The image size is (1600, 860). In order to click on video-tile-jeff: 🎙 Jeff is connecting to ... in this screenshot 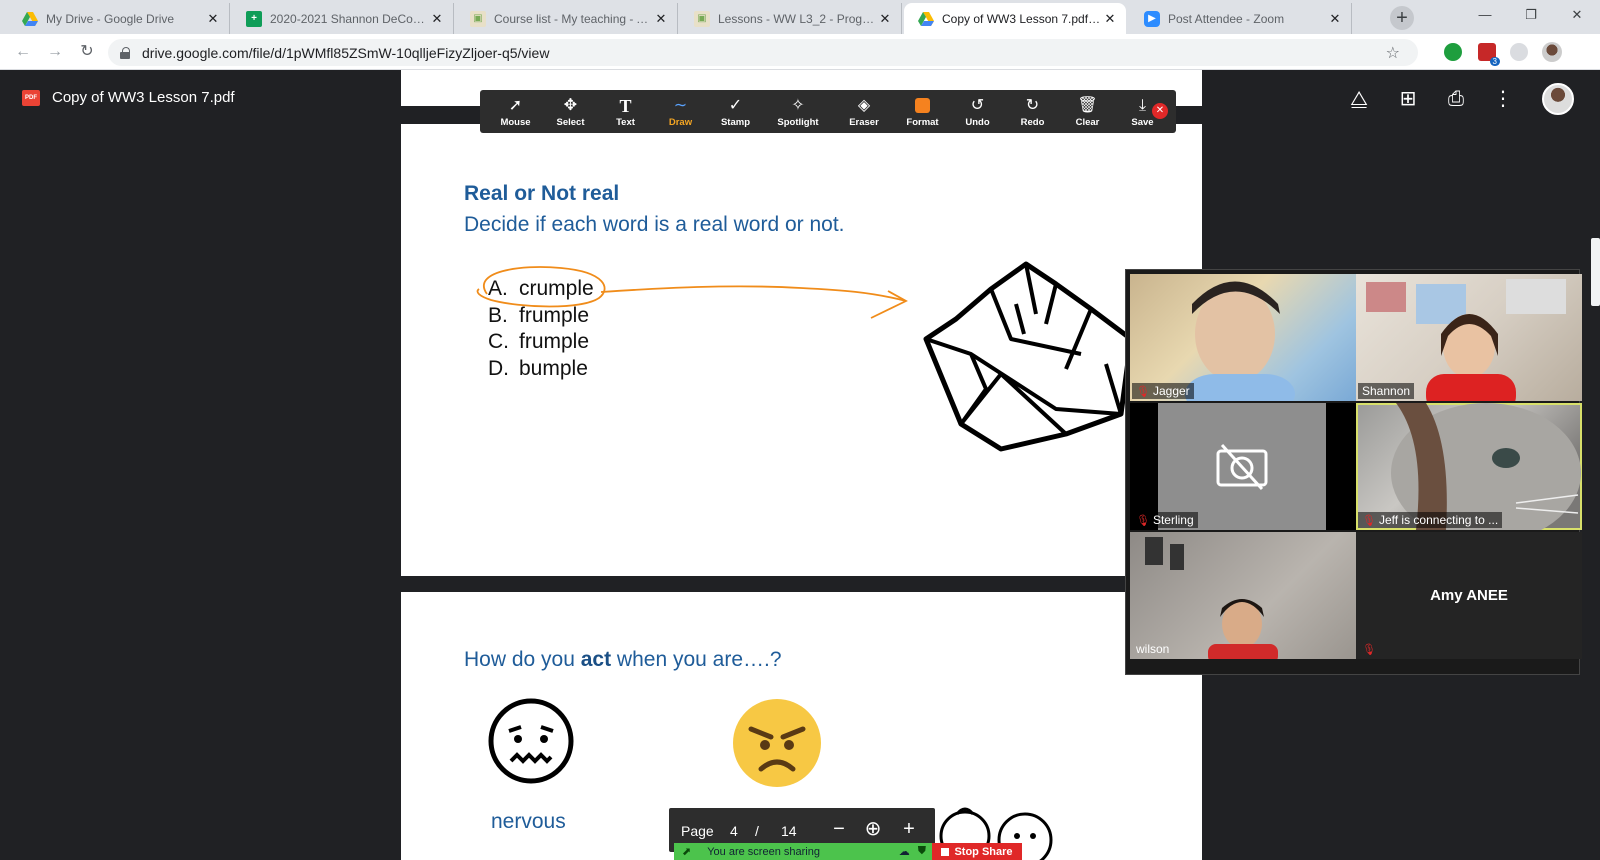, I will do `click(1469, 466)`.